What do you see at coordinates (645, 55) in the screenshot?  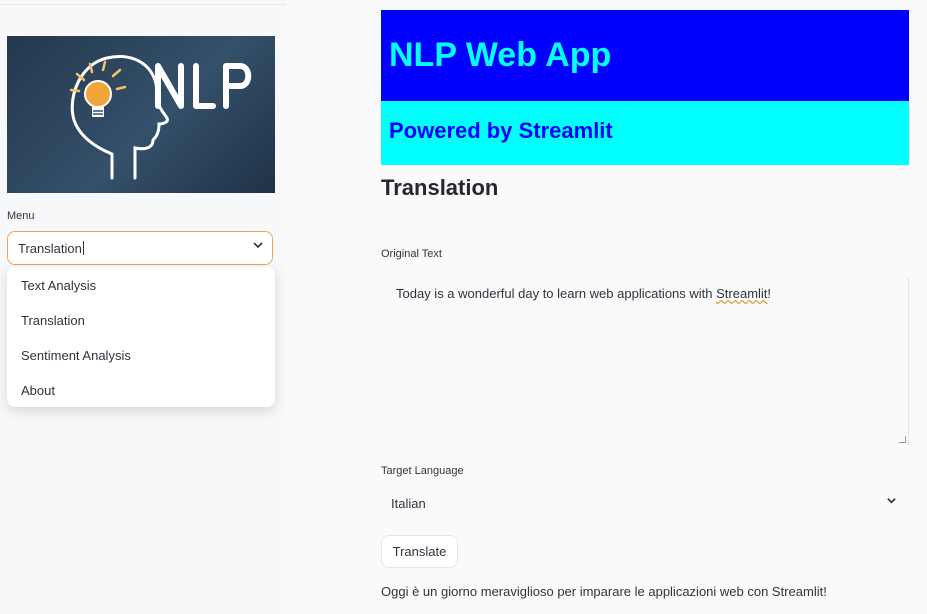 I see `title-banner: NLP Web App` at bounding box center [645, 55].